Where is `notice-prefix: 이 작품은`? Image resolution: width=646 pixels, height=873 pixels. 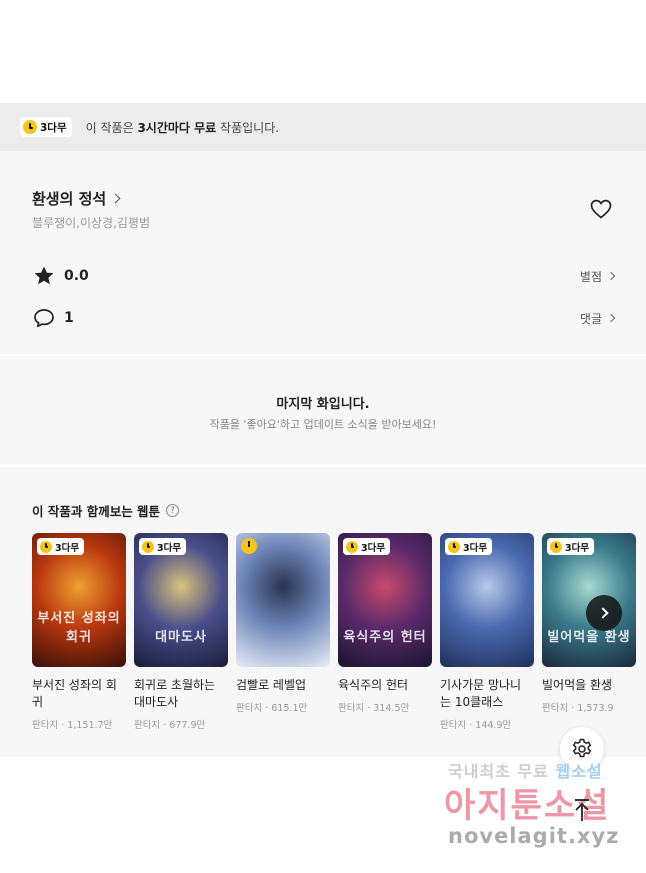
notice-prefix: 이 작품은 is located at coordinates (111, 127).